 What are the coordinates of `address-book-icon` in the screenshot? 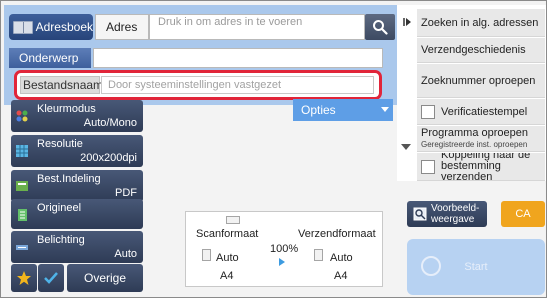 It's located at (23, 27).